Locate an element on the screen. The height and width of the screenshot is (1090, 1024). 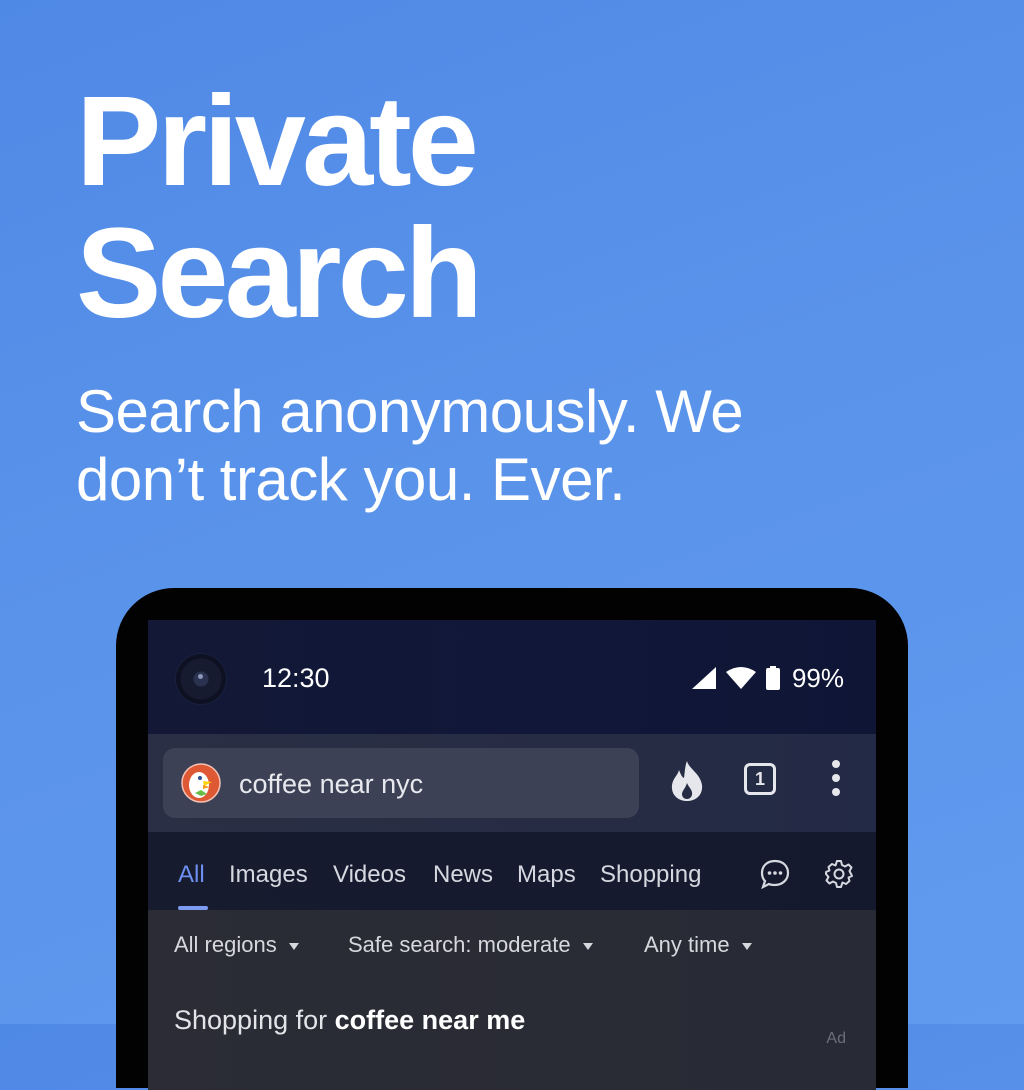
time-filter-dropdown: Any time is located at coordinates (698, 945).